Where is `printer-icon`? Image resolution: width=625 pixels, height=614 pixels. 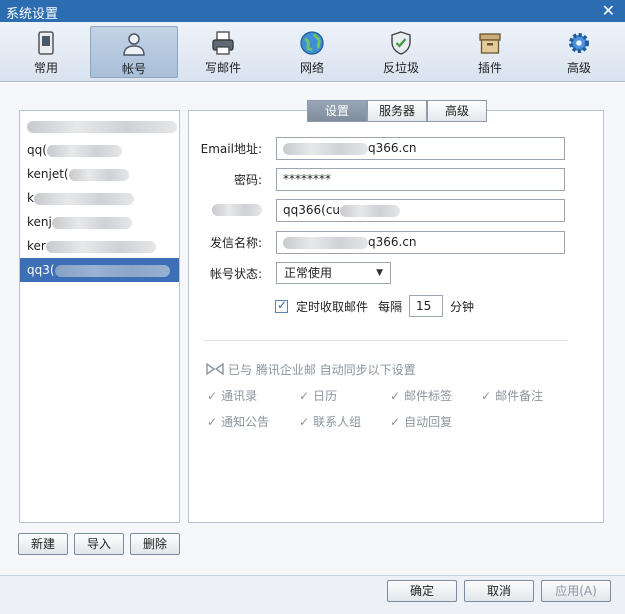
printer-icon is located at coordinates (223, 43).